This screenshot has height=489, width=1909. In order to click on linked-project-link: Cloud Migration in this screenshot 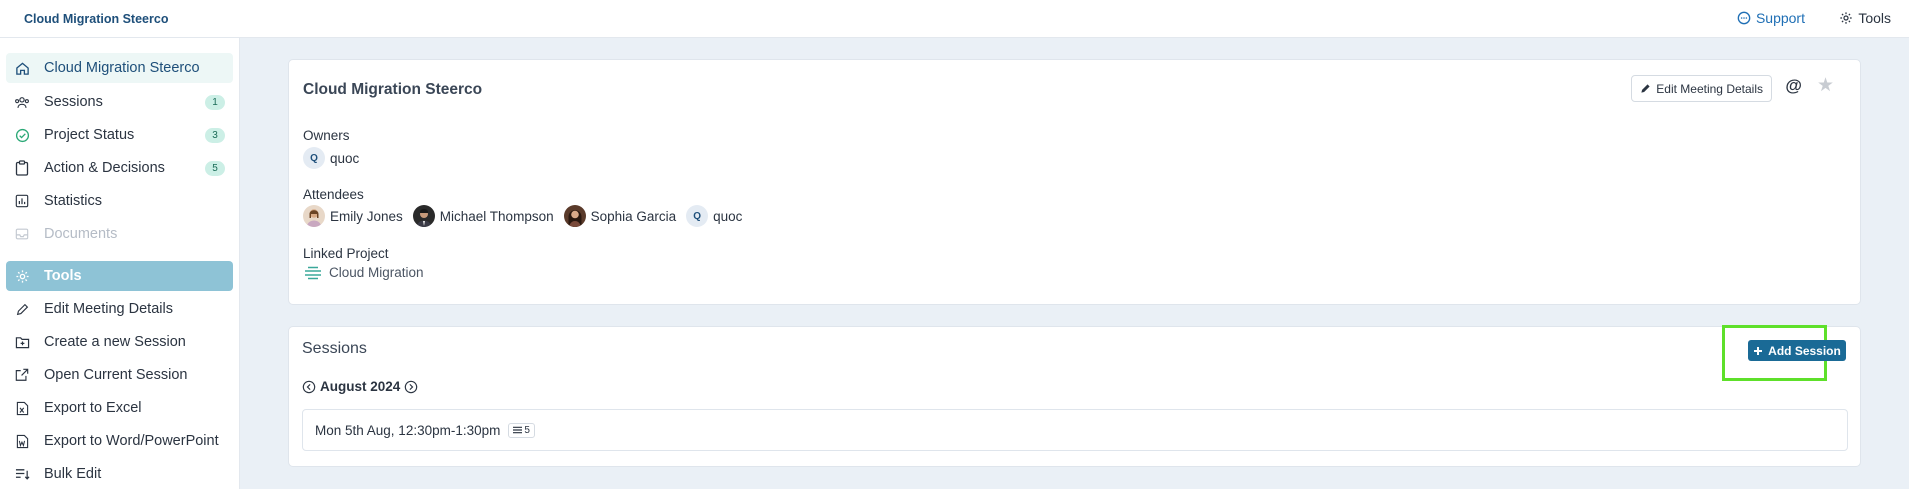, I will do `click(363, 272)`.